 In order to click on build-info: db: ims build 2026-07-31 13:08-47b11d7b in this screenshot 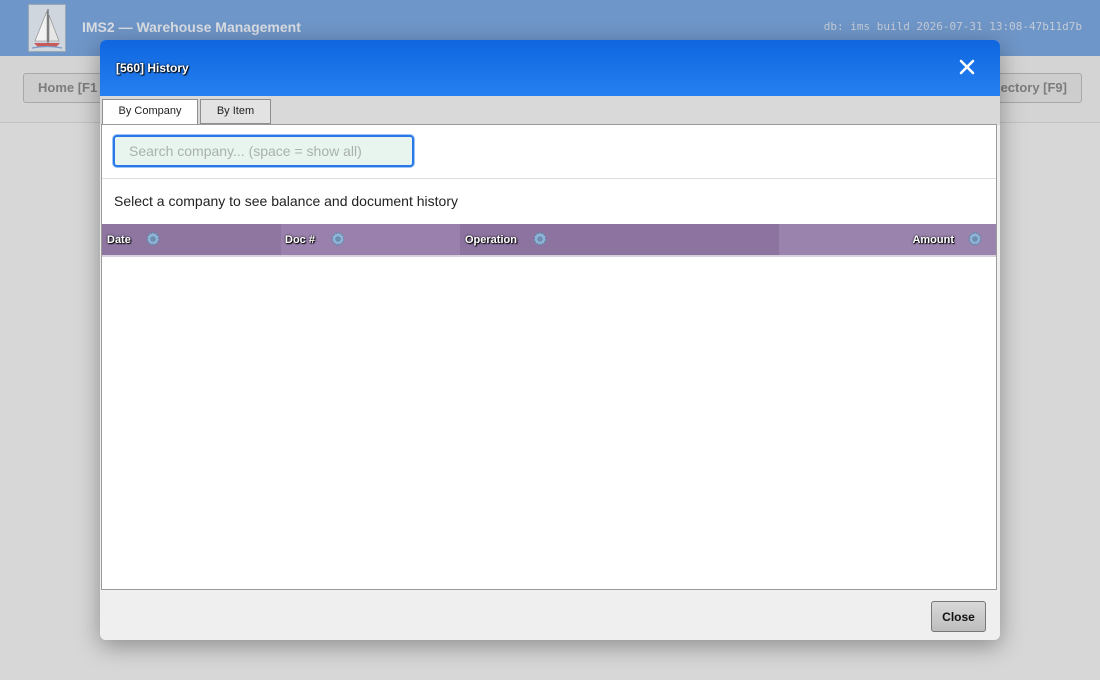, I will do `click(952, 26)`.